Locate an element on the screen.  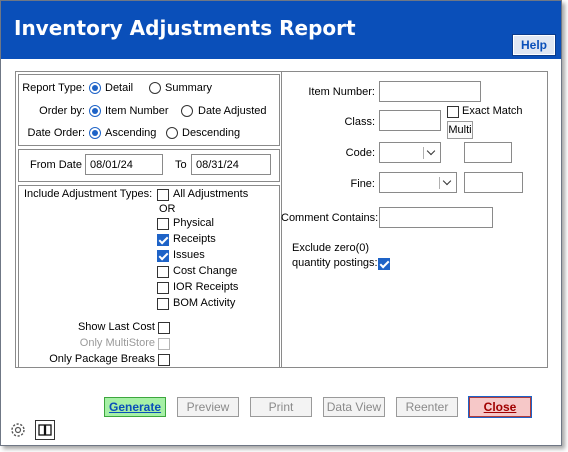
receipts-checkbox is located at coordinates (163, 240).